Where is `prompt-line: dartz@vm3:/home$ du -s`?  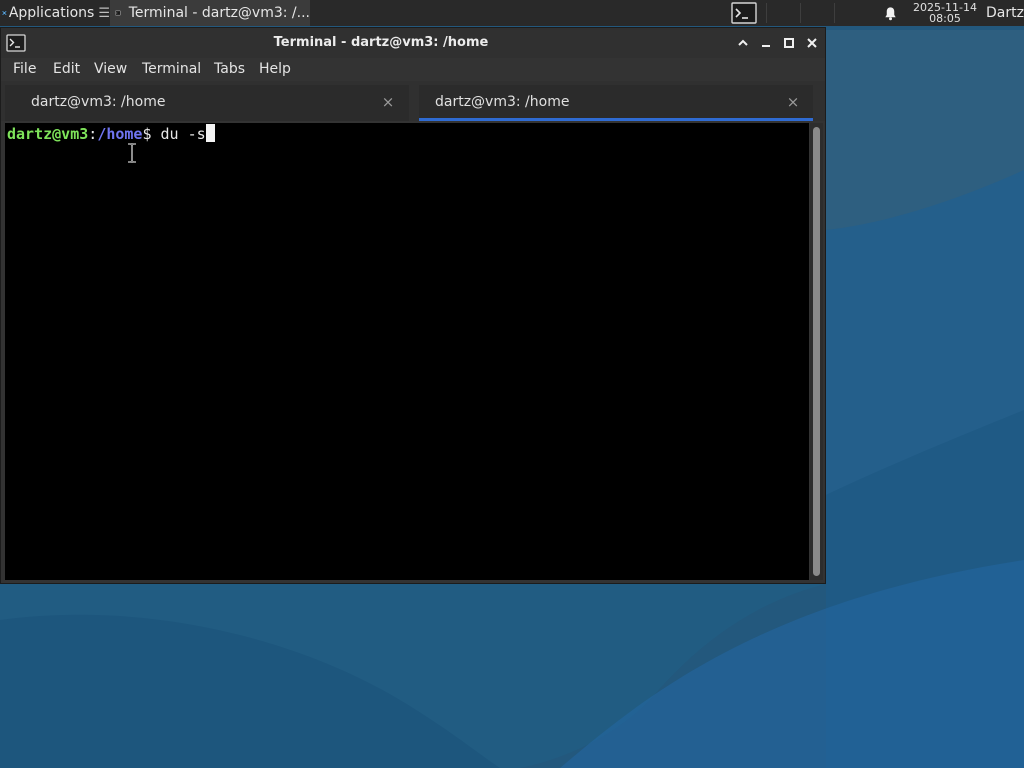
prompt-line: dartz@vm3:/home$ du -s is located at coordinates (111, 134).